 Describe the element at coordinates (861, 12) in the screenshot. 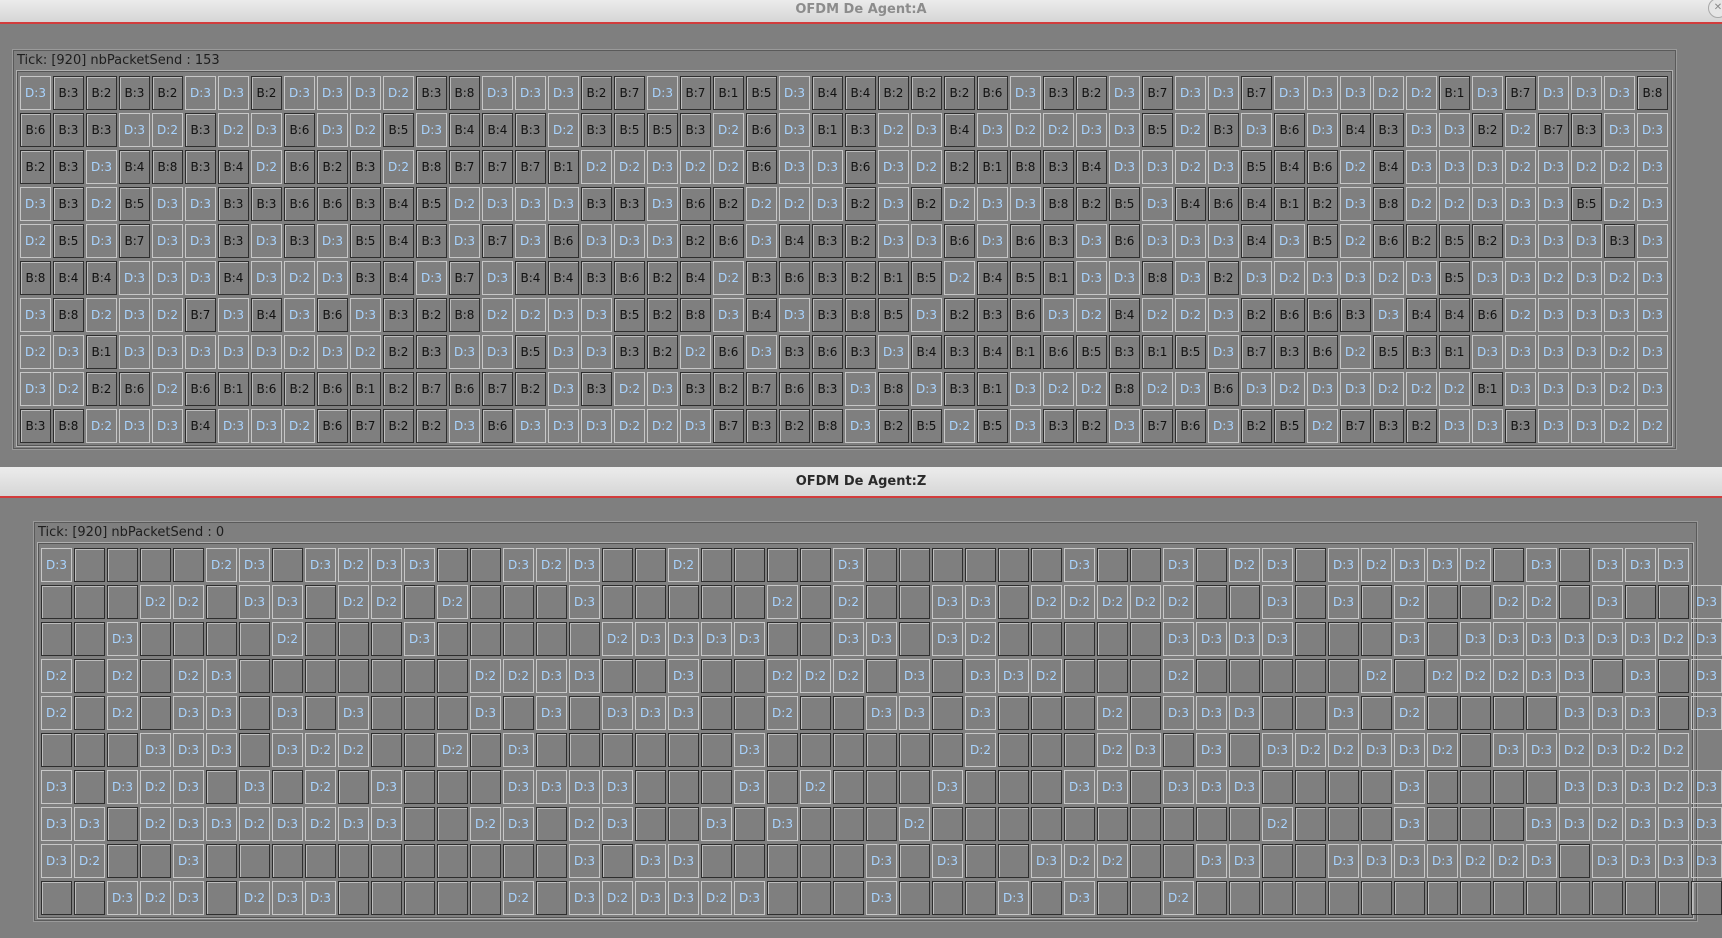

I see `window-titlebar-agent-a: OFDM De Agent:A ✕` at that location.